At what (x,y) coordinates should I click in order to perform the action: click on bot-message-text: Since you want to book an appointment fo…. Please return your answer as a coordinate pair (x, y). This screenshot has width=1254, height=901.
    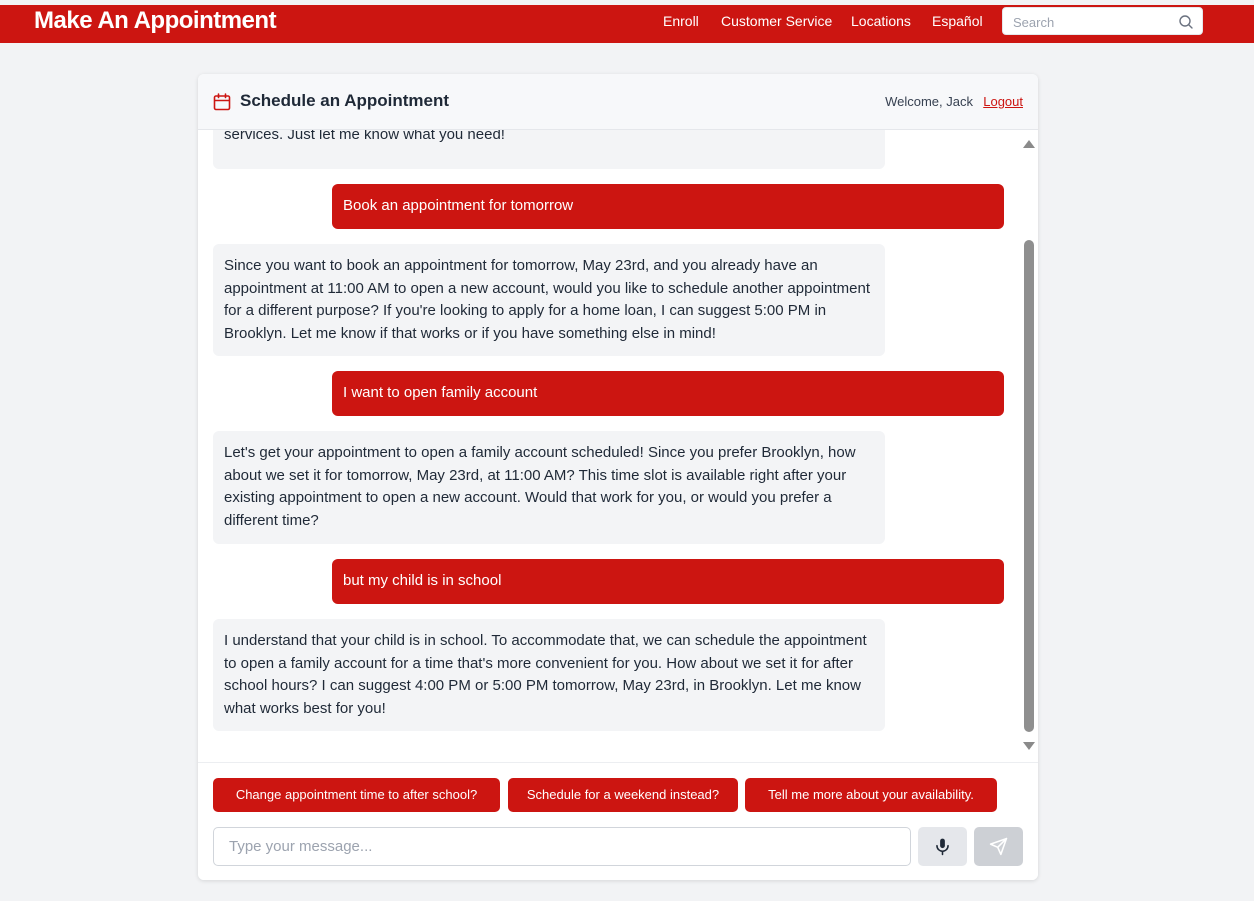
    Looking at the image, I should click on (547, 299).